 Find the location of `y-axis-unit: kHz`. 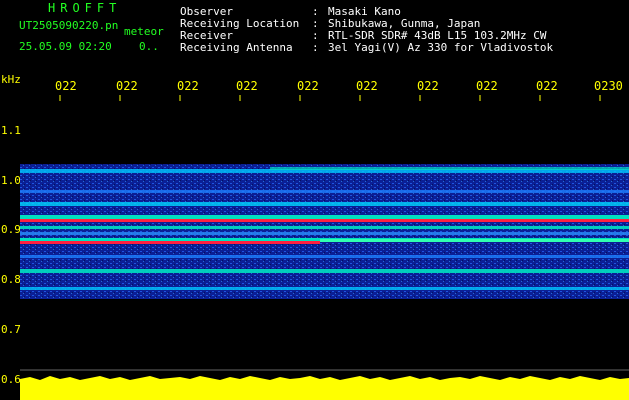

y-axis-unit: kHz is located at coordinates (11, 79).